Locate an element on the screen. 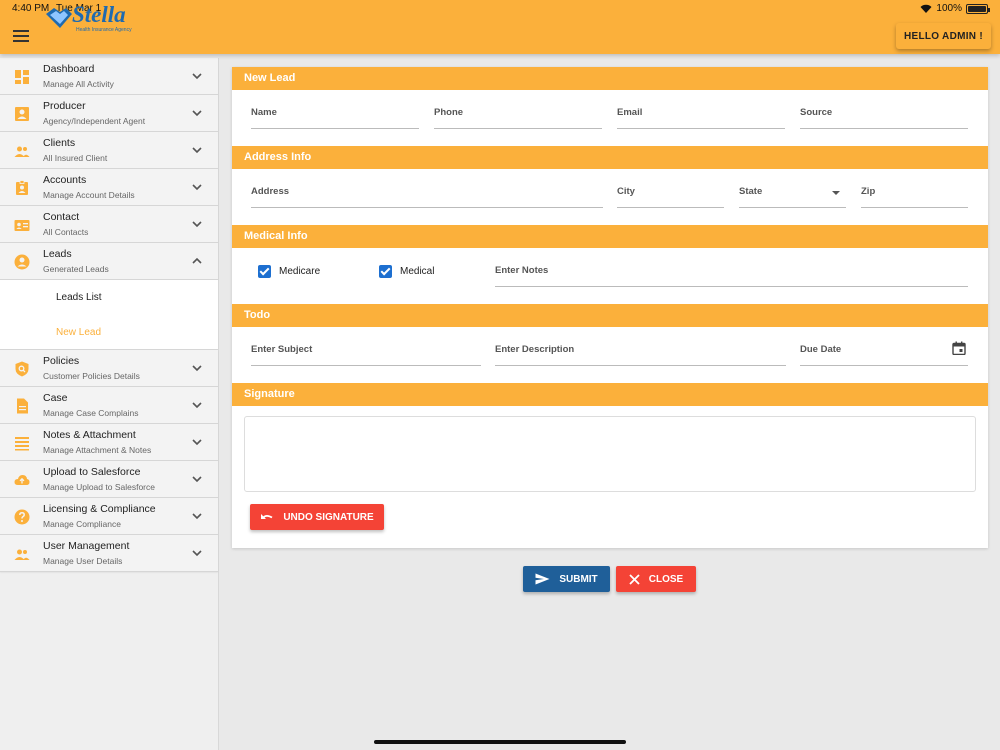 The image size is (1000, 750). help-icon is located at coordinates (22, 517).